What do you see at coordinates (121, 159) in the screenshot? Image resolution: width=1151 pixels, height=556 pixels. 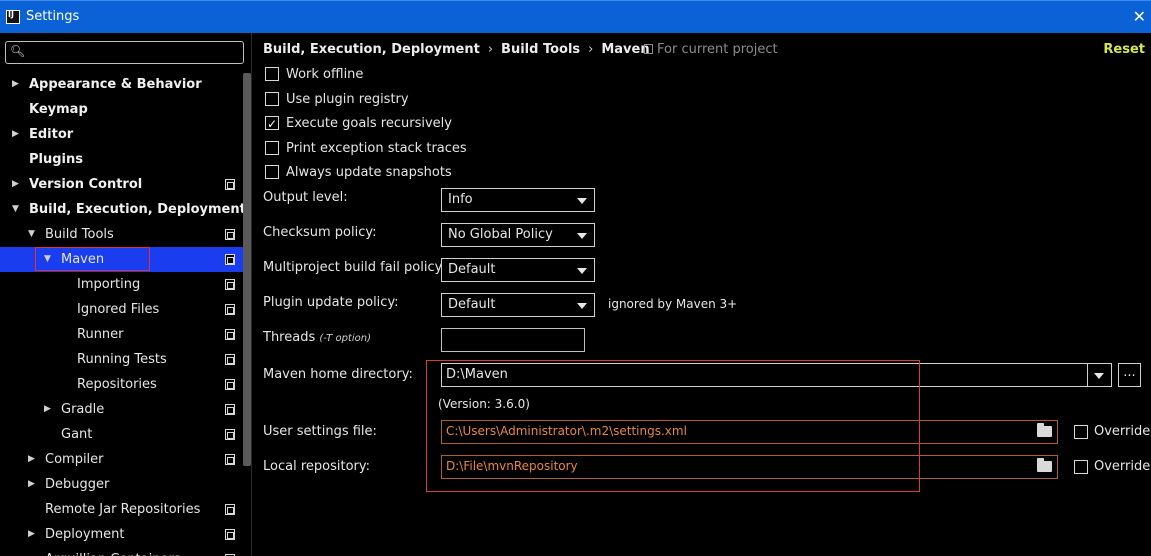 I see `sidebar-item: Plugins` at bounding box center [121, 159].